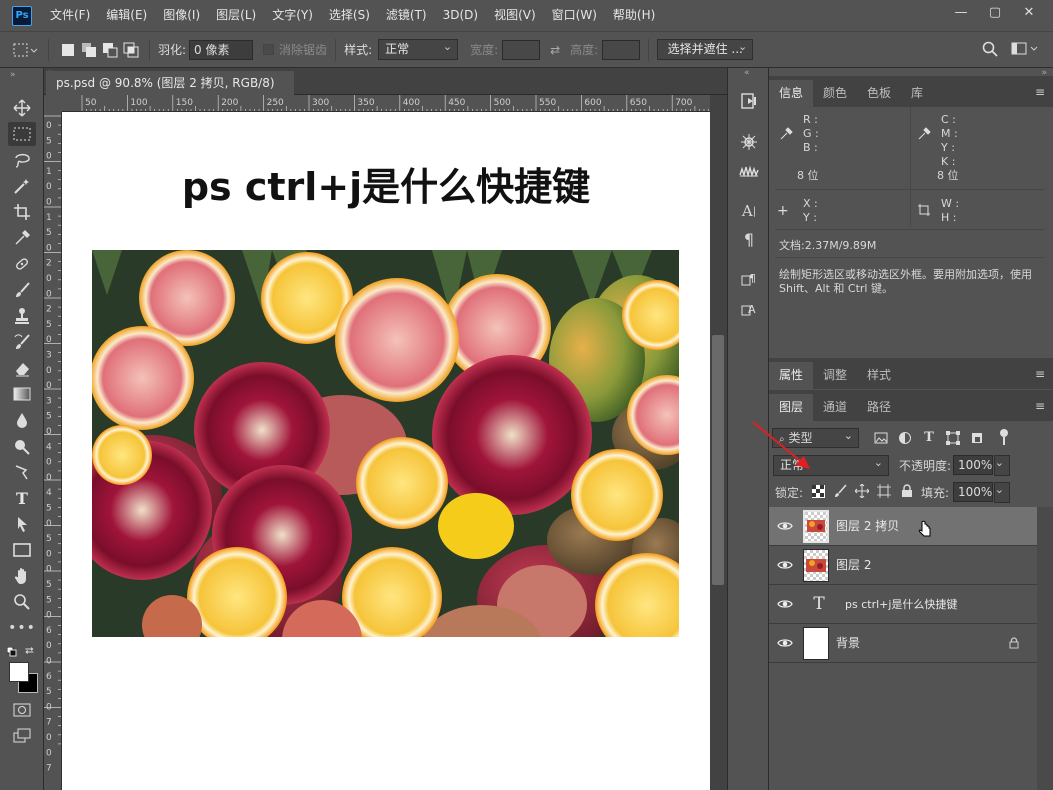  I want to click on text-layer-icon: T, so click(819, 604).